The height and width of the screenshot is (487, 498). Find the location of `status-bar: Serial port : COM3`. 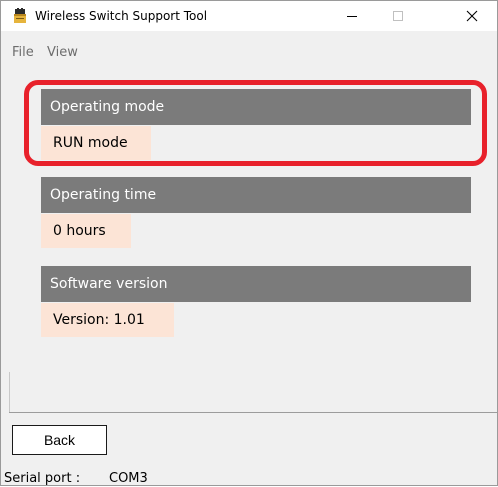

status-bar: Serial port : COM3 is located at coordinates (249, 478).